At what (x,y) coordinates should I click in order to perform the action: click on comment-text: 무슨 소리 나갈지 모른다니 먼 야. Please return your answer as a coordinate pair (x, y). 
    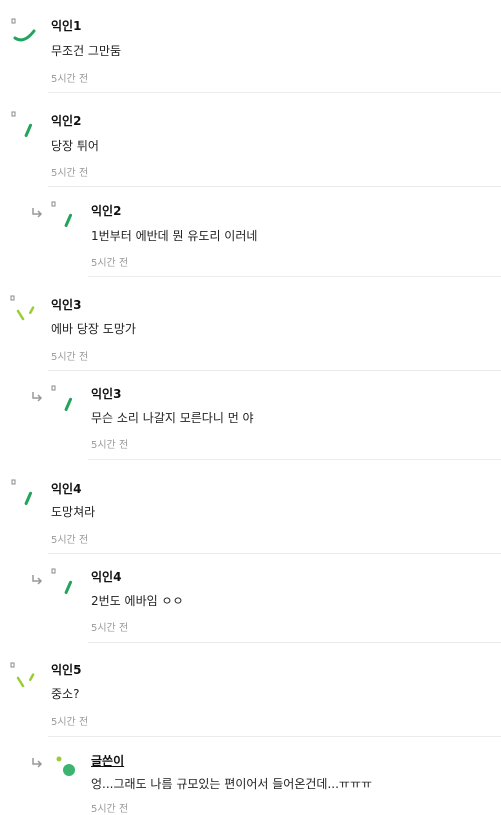
    Looking at the image, I should click on (172, 418).